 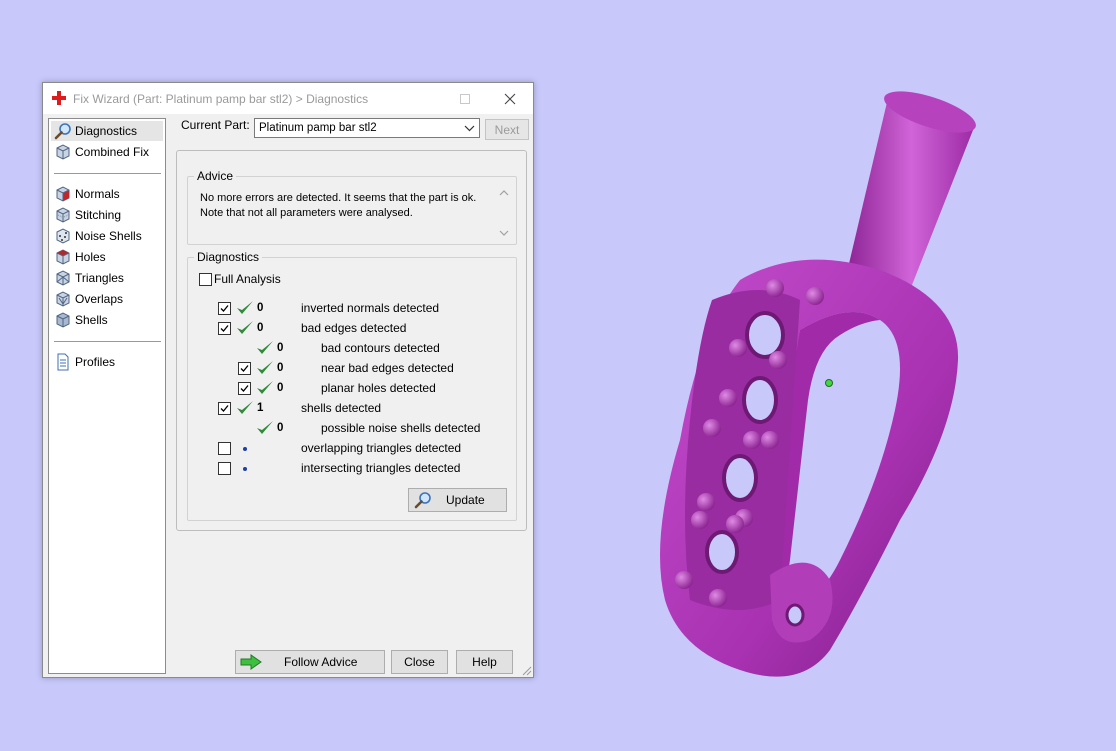 What do you see at coordinates (95, 362) in the screenshot?
I see `nav-item-label: Profiles` at bounding box center [95, 362].